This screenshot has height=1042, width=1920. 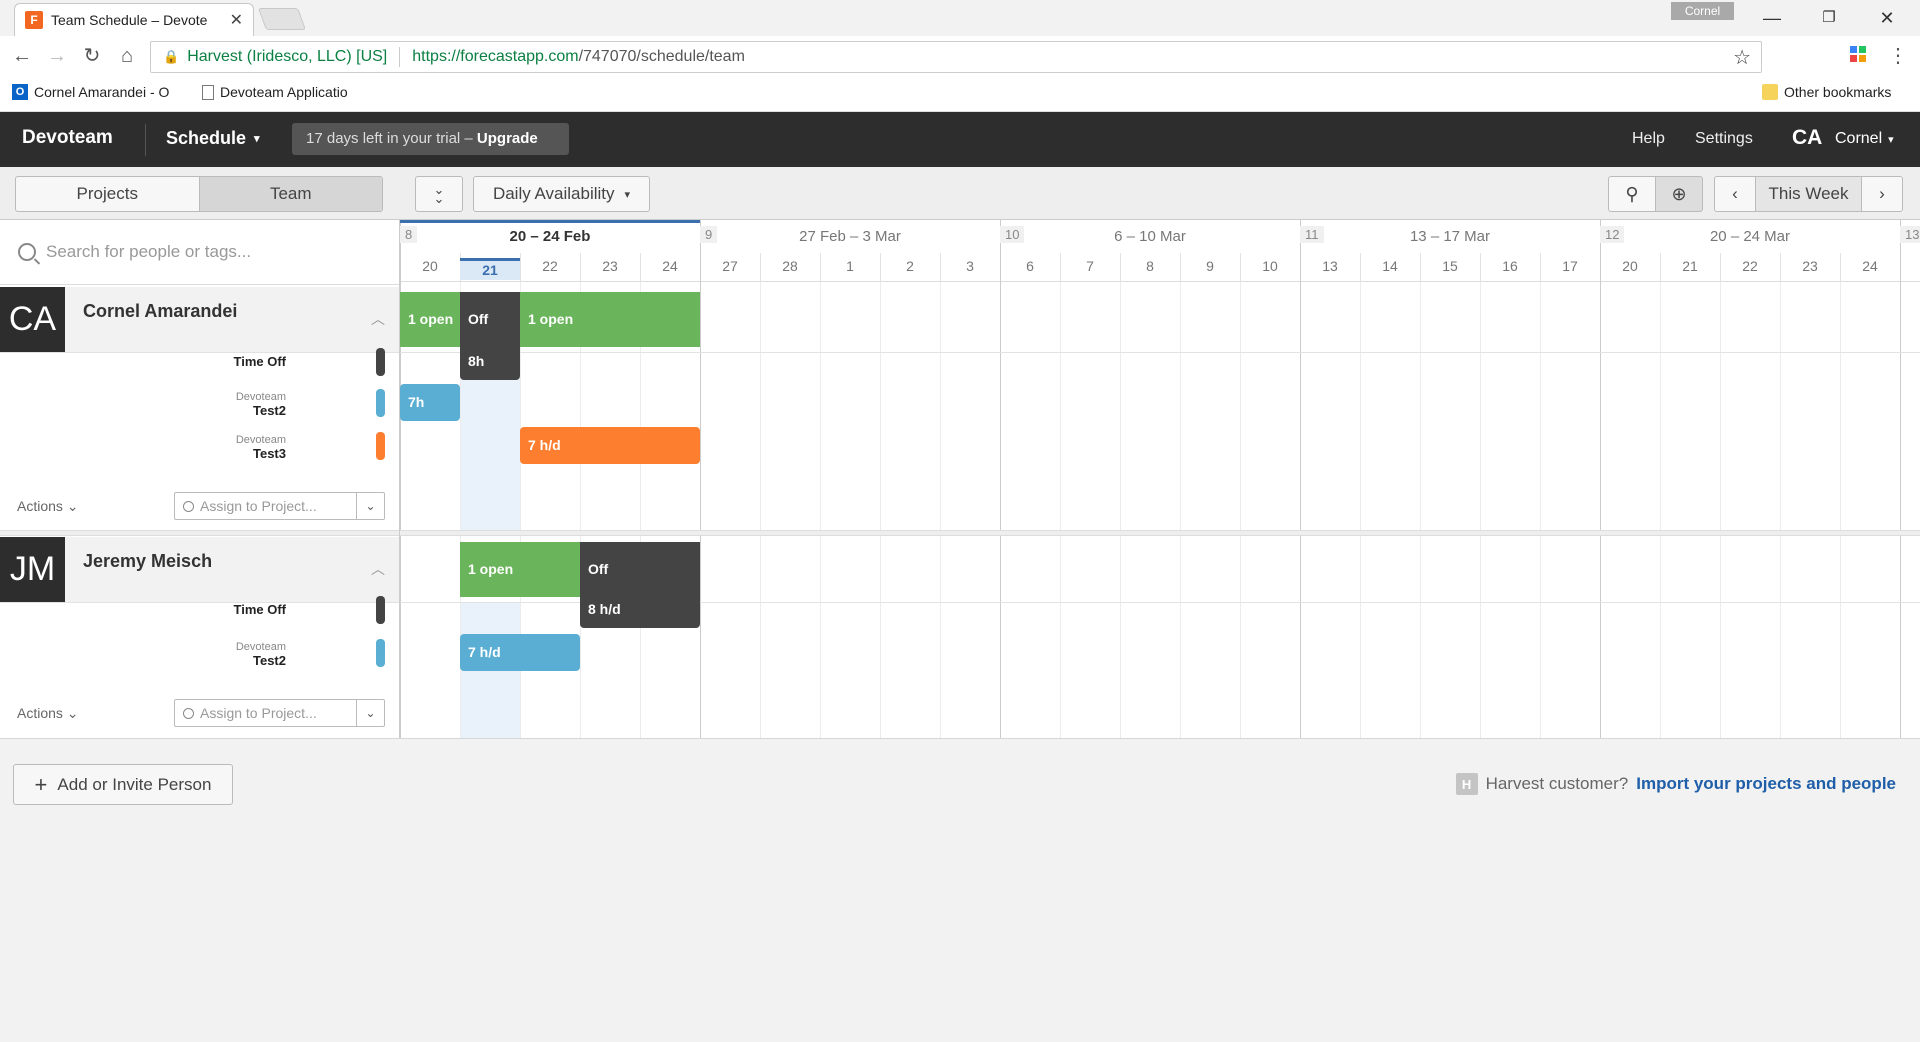 What do you see at coordinates (550, 236) in the screenshot?
I see `week-range: 20 – 24 Feb` at bounding box center [550, 236].